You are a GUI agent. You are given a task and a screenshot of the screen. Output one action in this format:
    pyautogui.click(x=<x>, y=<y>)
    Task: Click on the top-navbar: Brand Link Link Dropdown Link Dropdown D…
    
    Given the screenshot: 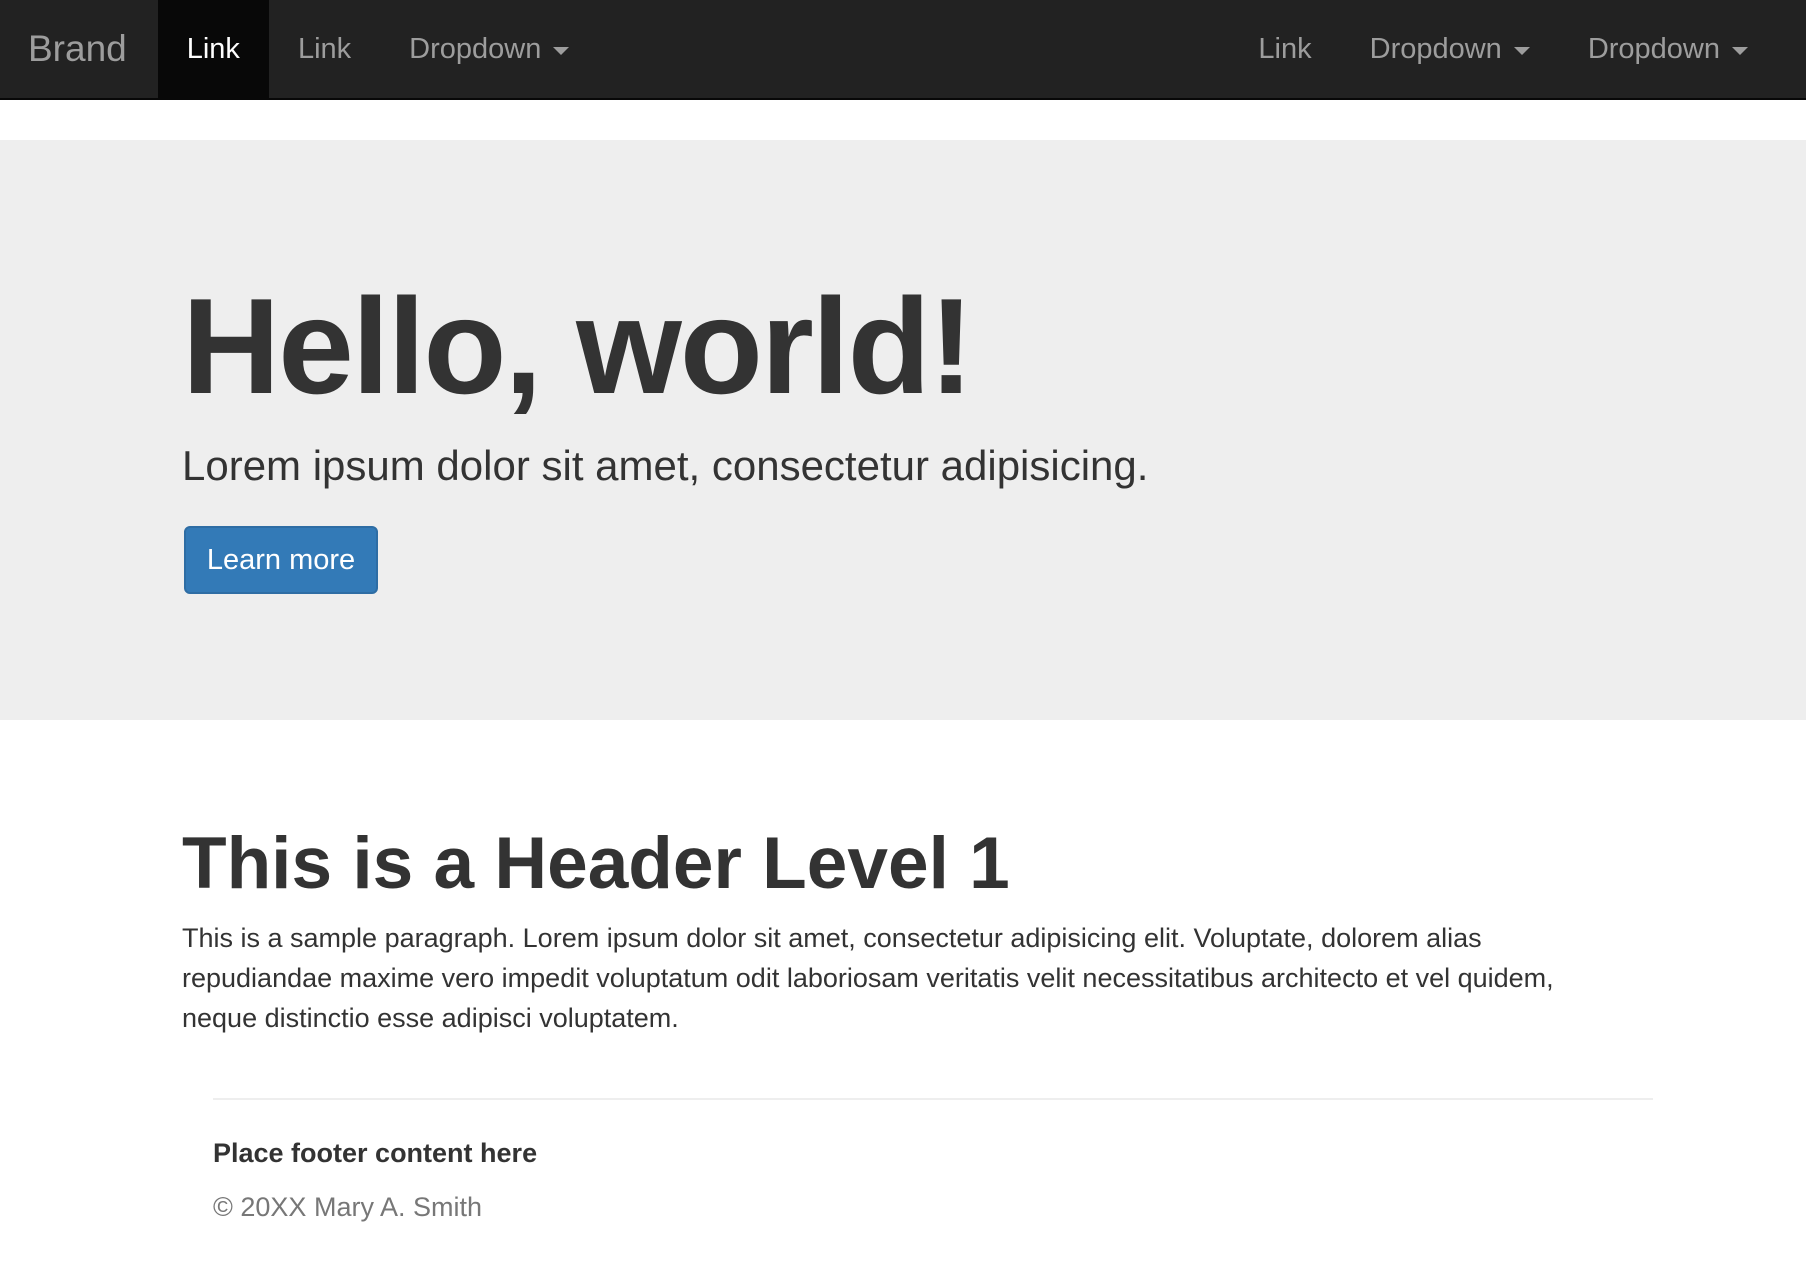 What is the action you would take?
    pyautogui.click(x=903, y=50)
    